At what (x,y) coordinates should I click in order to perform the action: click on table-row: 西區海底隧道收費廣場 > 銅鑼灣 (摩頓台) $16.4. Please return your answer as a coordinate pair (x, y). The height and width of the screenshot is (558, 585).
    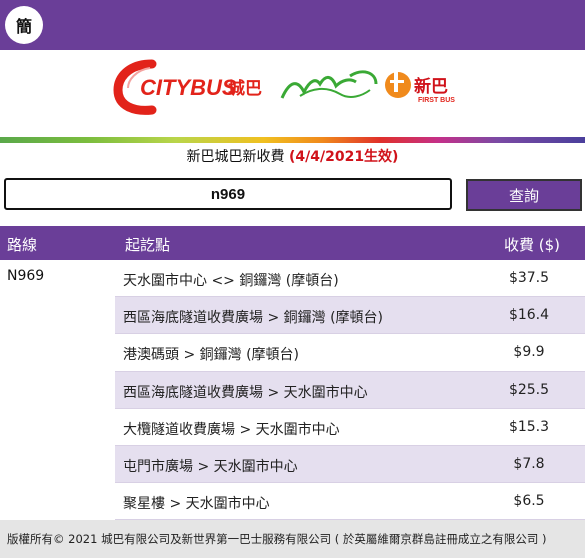
    Looking at the image, I should click on (350, 316).